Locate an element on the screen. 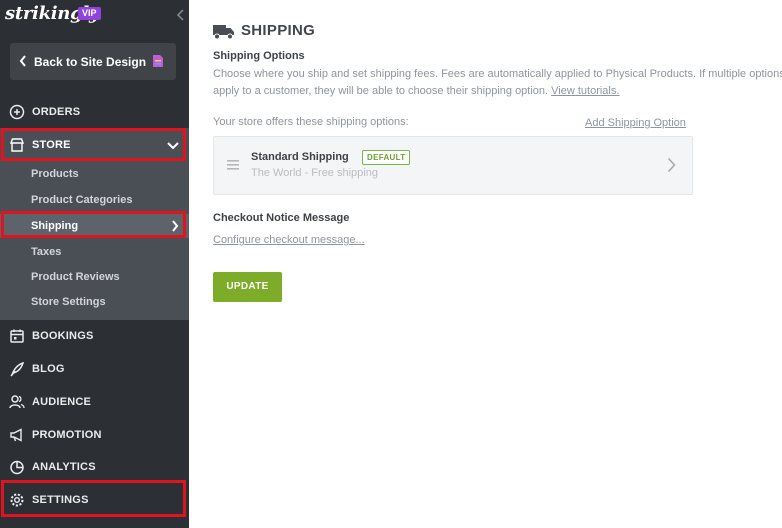 The image size is (782, 528). default-badge: DEFAULT is located at coordinates (386, 157).